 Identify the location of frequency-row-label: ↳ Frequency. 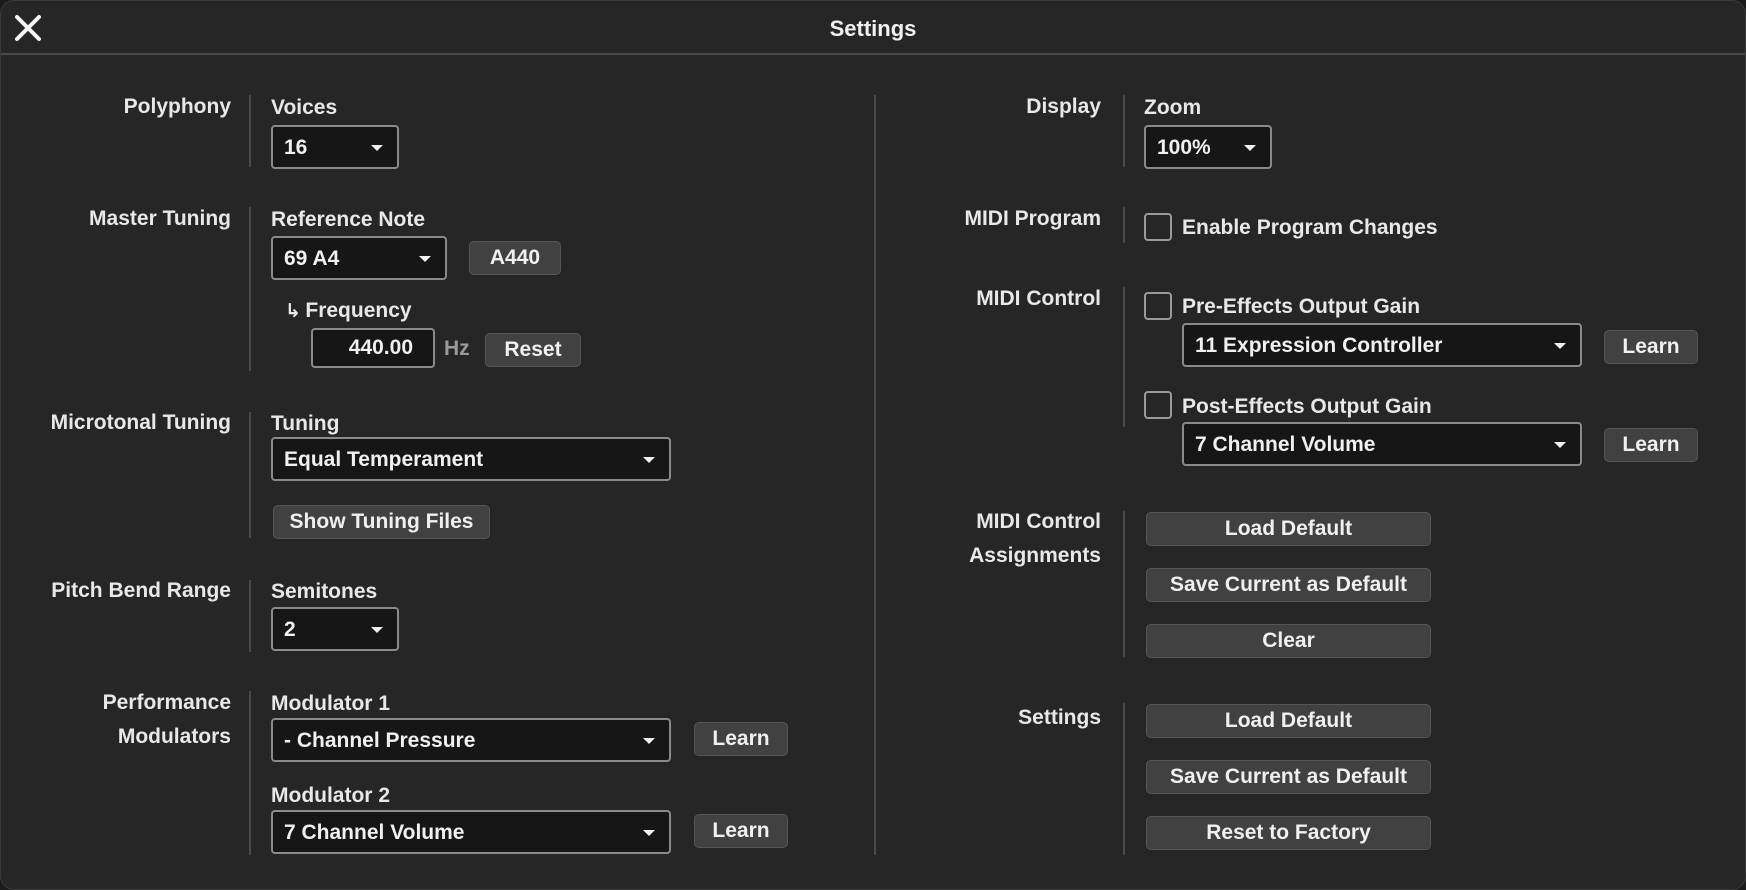
(348, 311).